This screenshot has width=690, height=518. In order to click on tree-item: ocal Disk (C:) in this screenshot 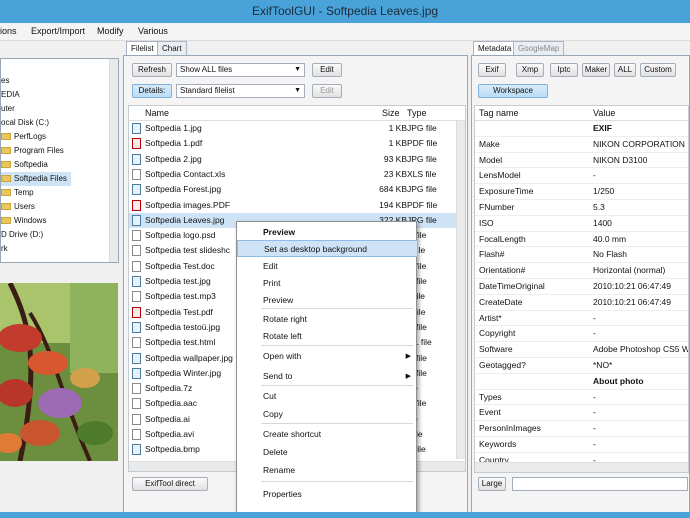, I will do `click(25, 123)`.